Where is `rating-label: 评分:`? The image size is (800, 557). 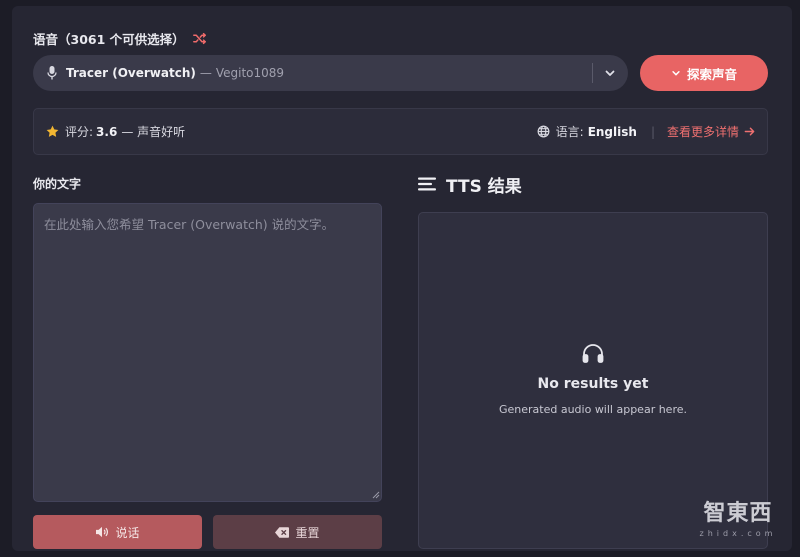
rating-label: 评分: is located at coordinates (79, 132).